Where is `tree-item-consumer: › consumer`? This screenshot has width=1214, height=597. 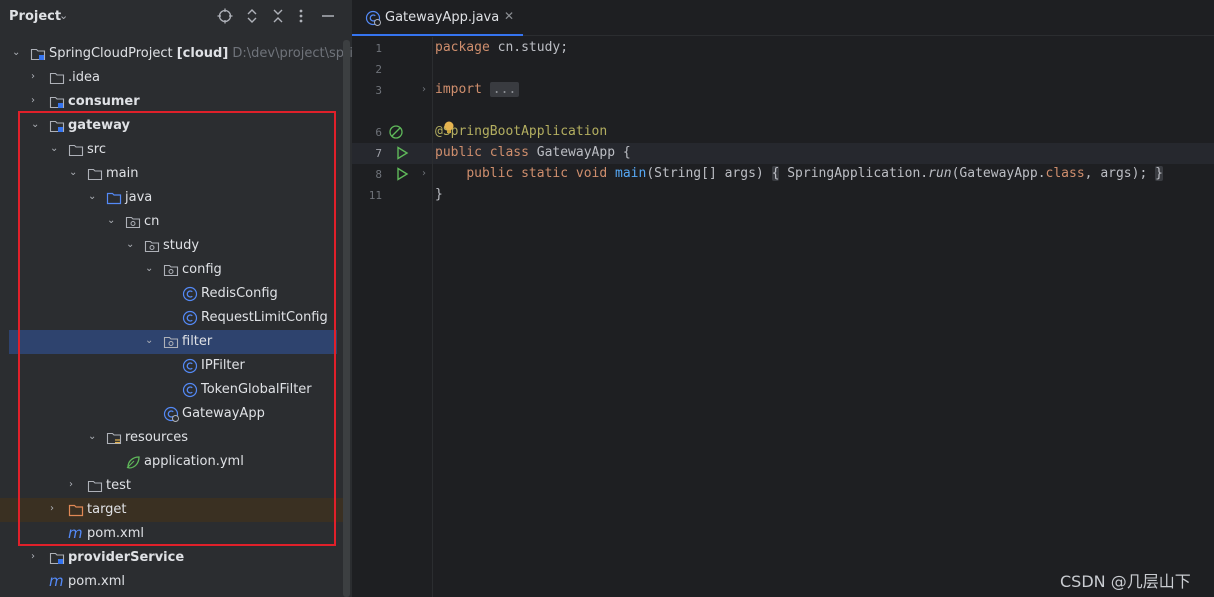 tree-item-consumer: › consumer is located at coordinates (171, 102).